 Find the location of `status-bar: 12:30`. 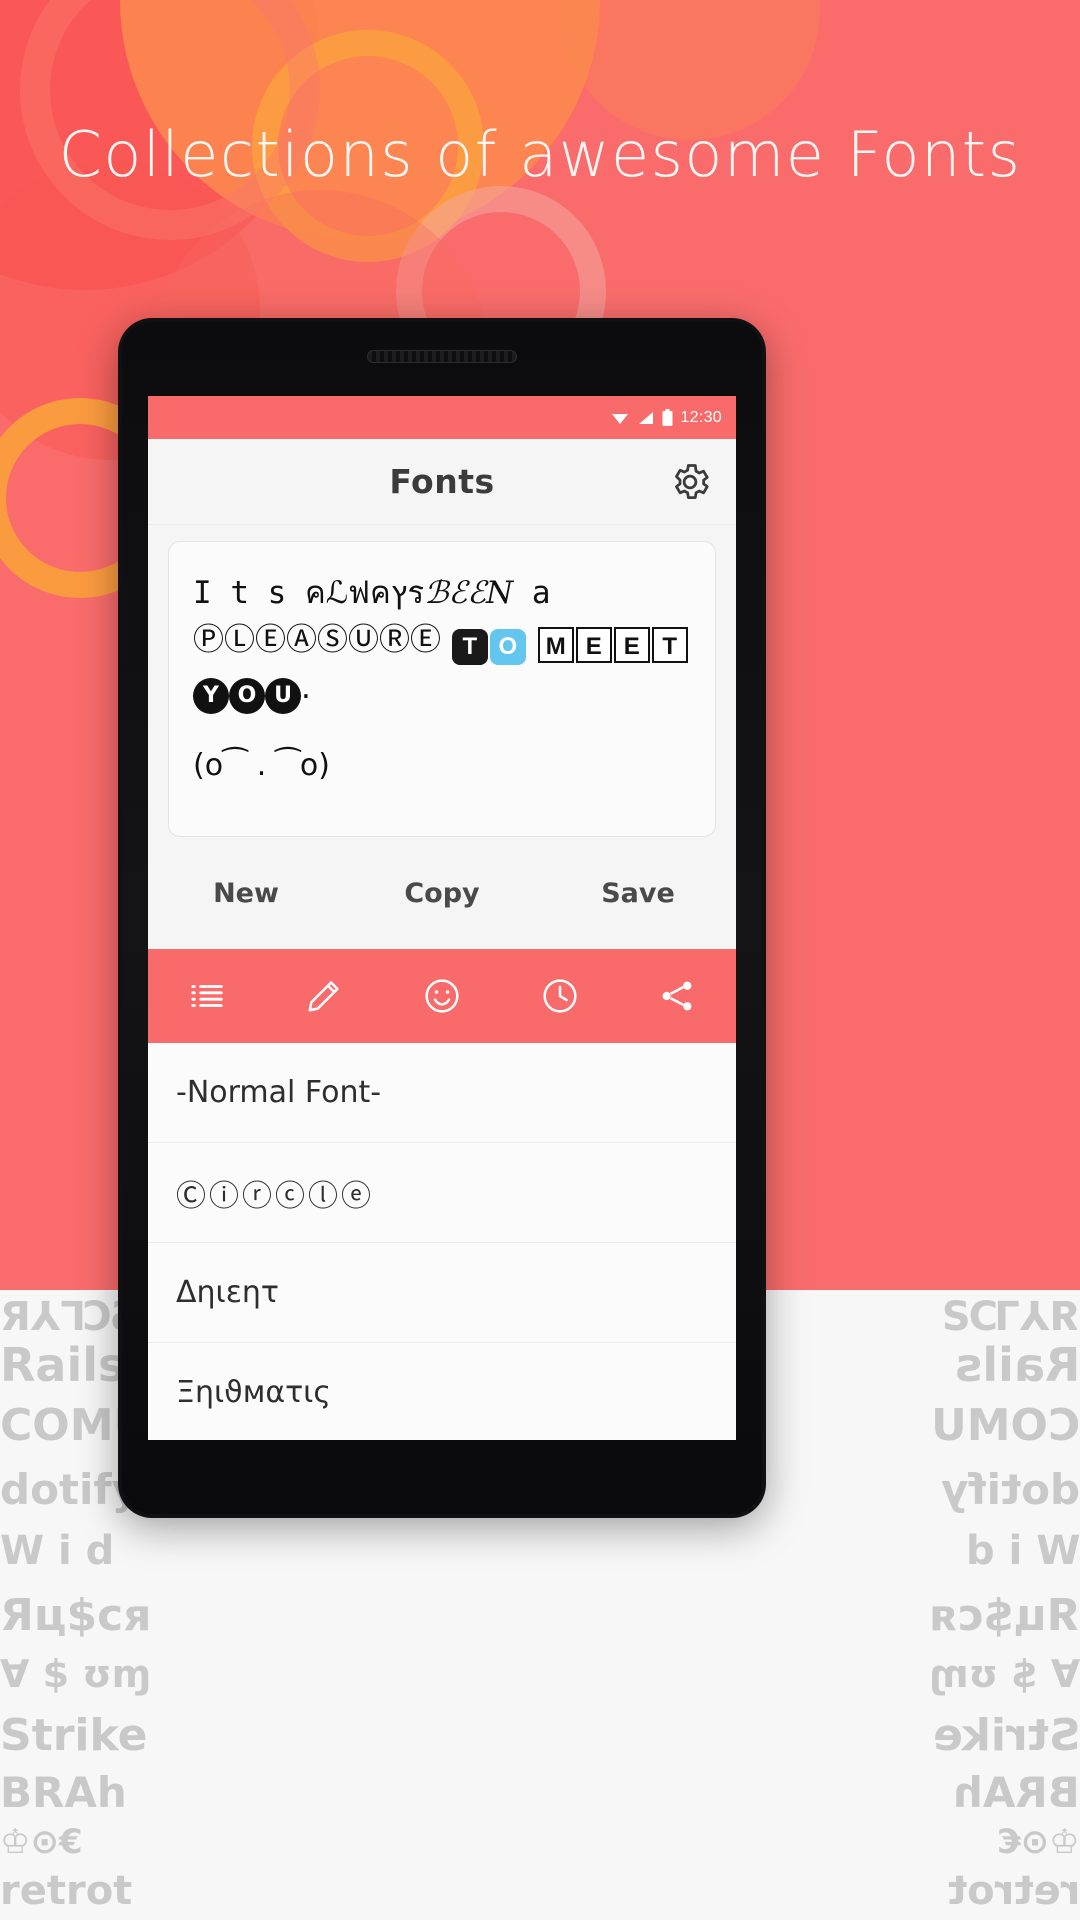

status-bar: 12:30 is located at coordinates (442, 417).